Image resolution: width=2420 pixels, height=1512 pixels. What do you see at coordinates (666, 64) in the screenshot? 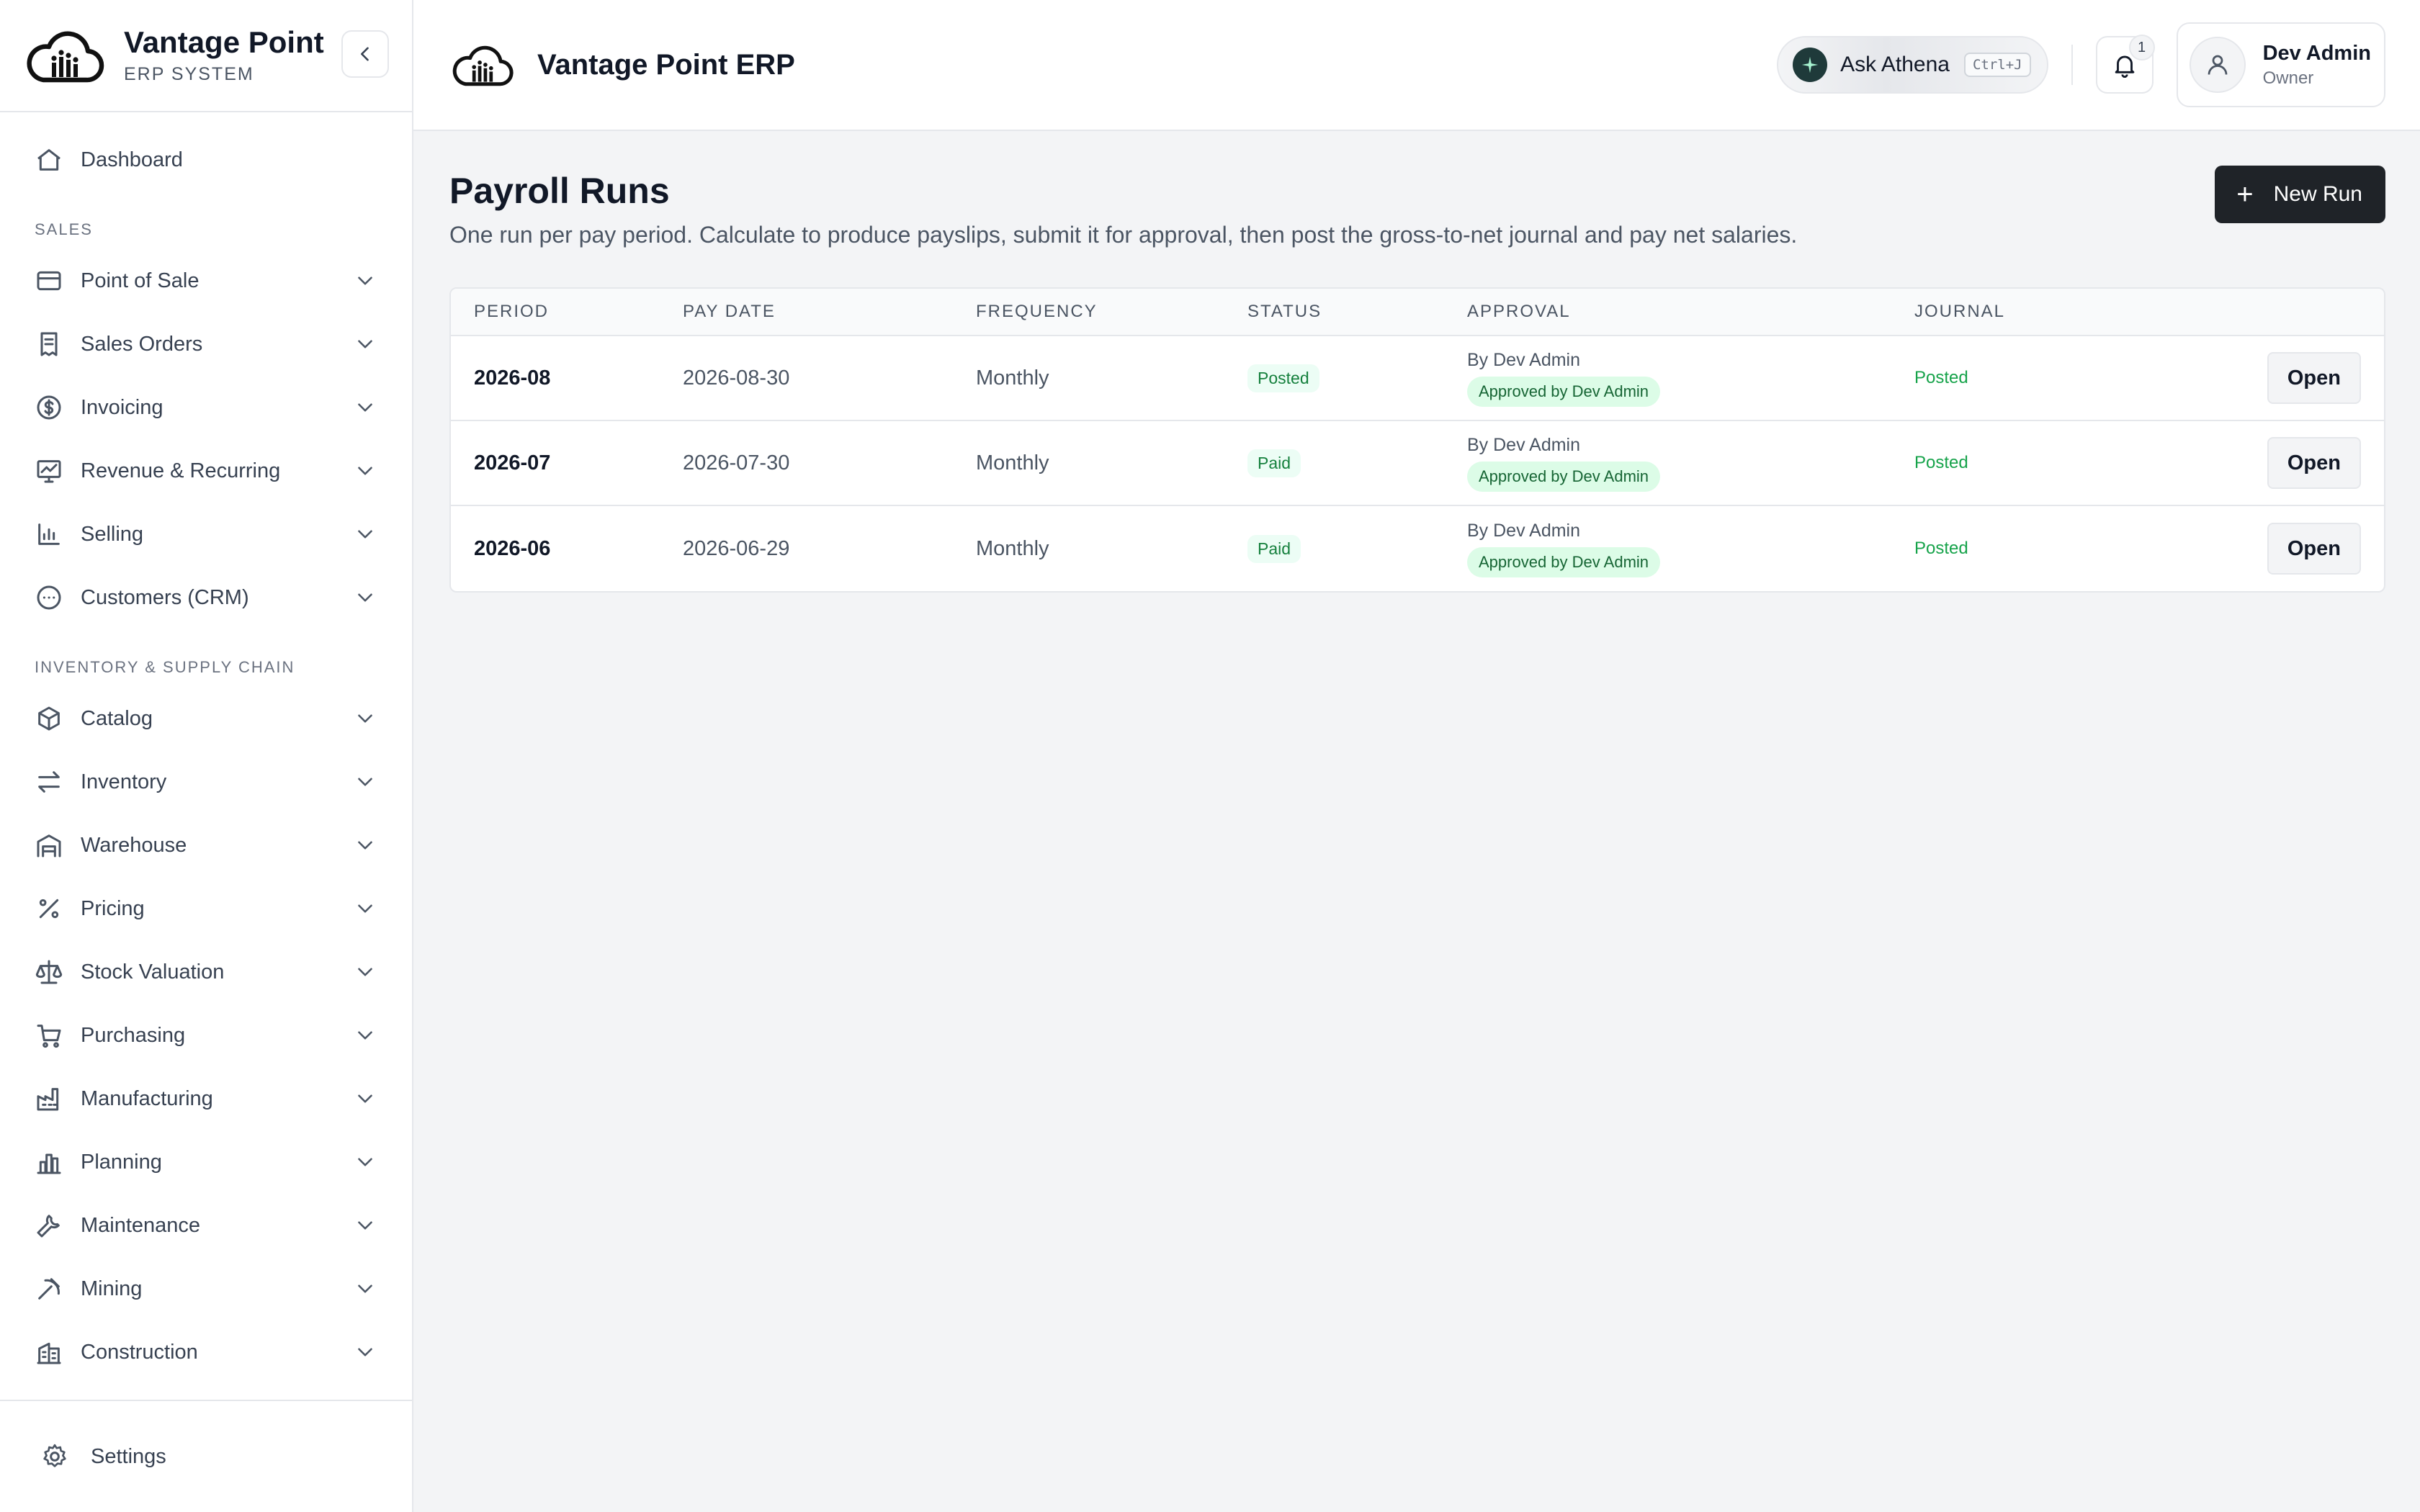
I see `app-title: Vantage Point ERP` at bounding box center [666, 64].